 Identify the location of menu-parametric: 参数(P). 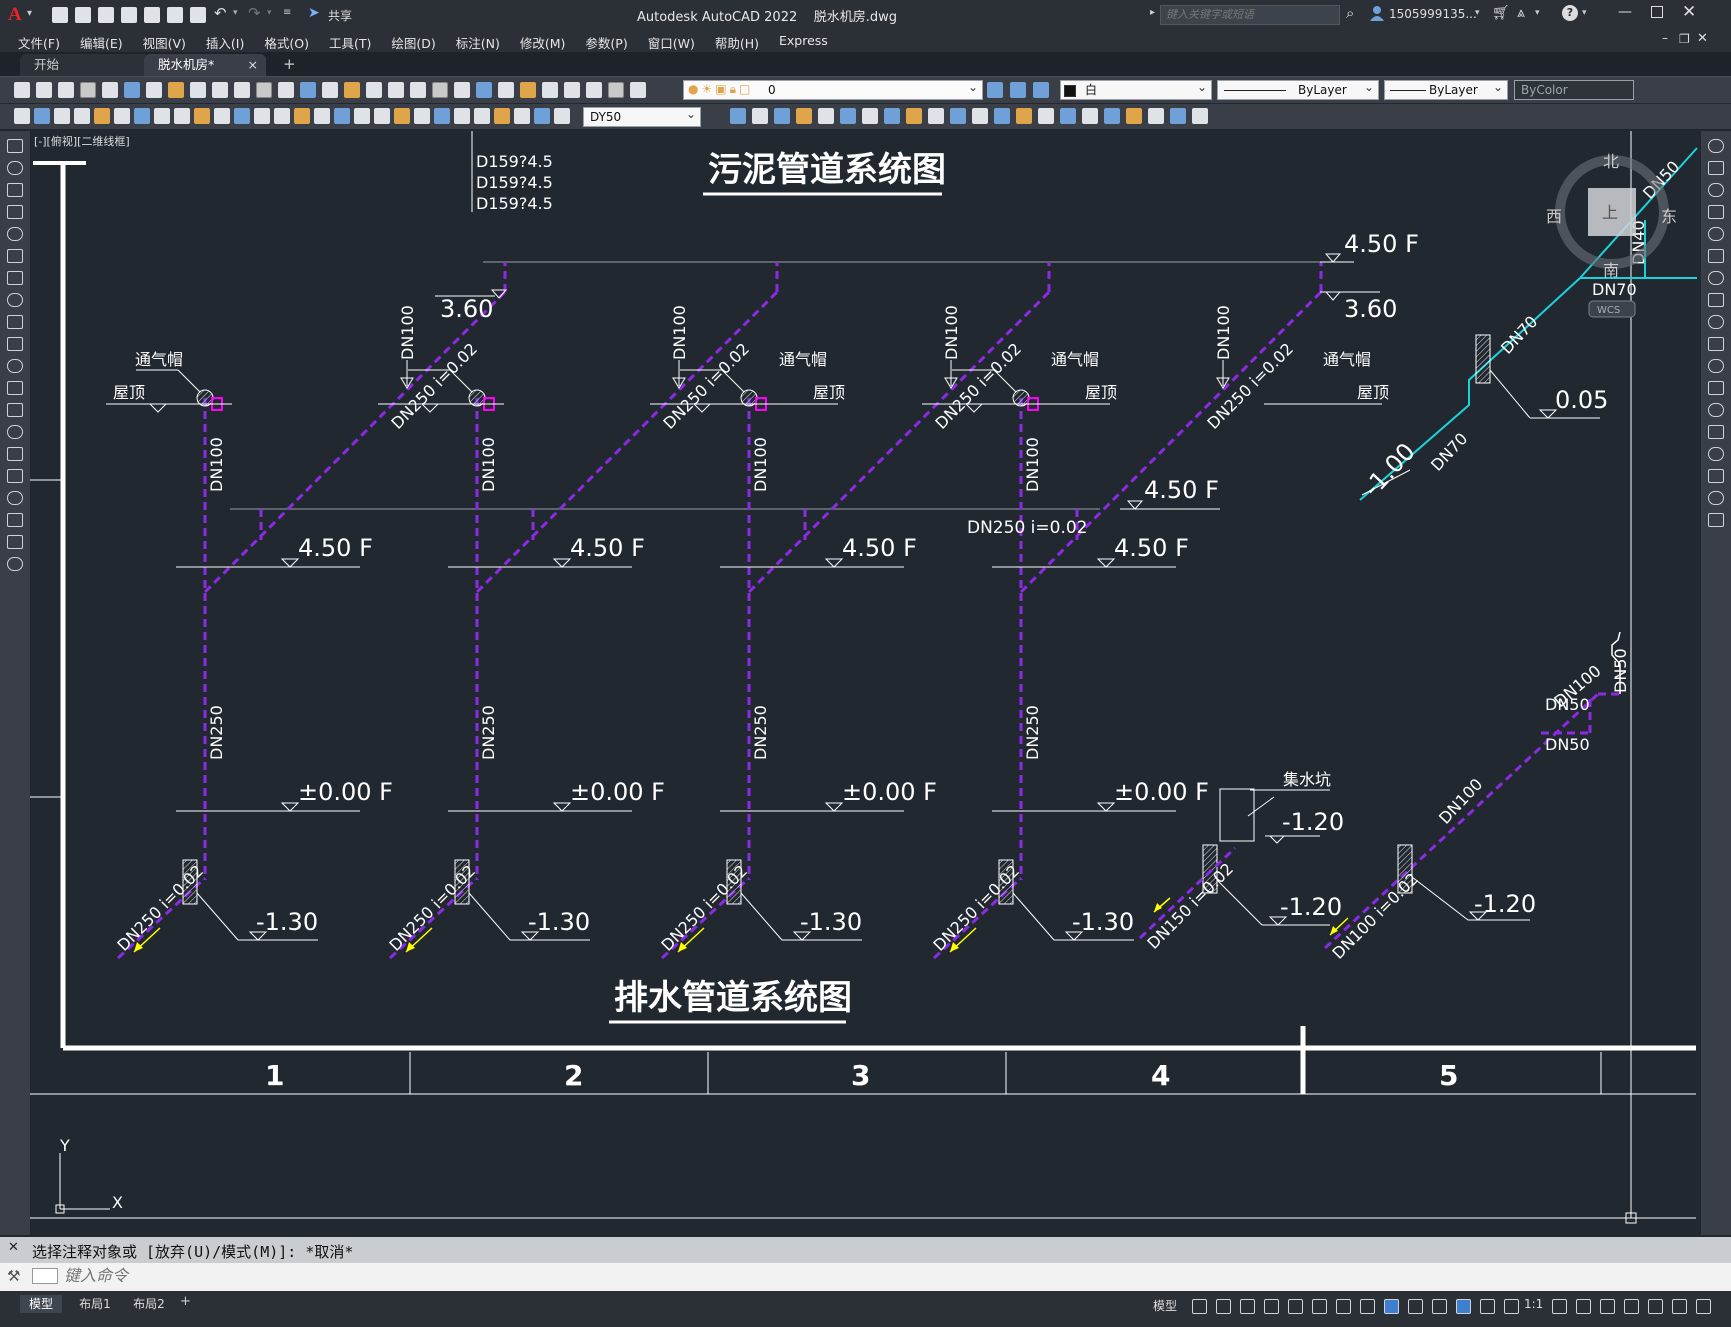
(606, 42).